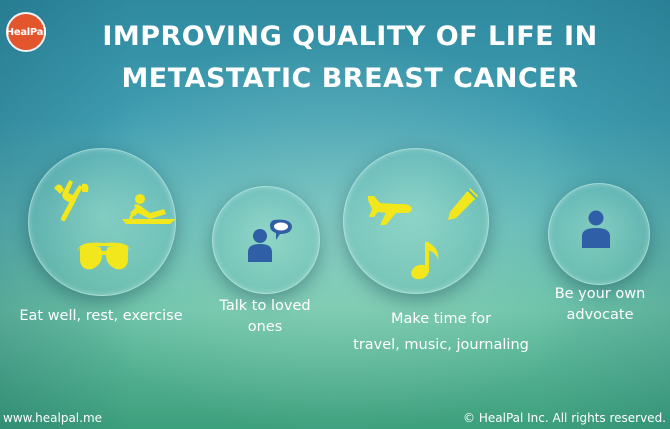  What do you see at coordinates (600, 315) in the screenshot?
I see `advocate-label-line-2: advocate` at bounding box center [600, 315].